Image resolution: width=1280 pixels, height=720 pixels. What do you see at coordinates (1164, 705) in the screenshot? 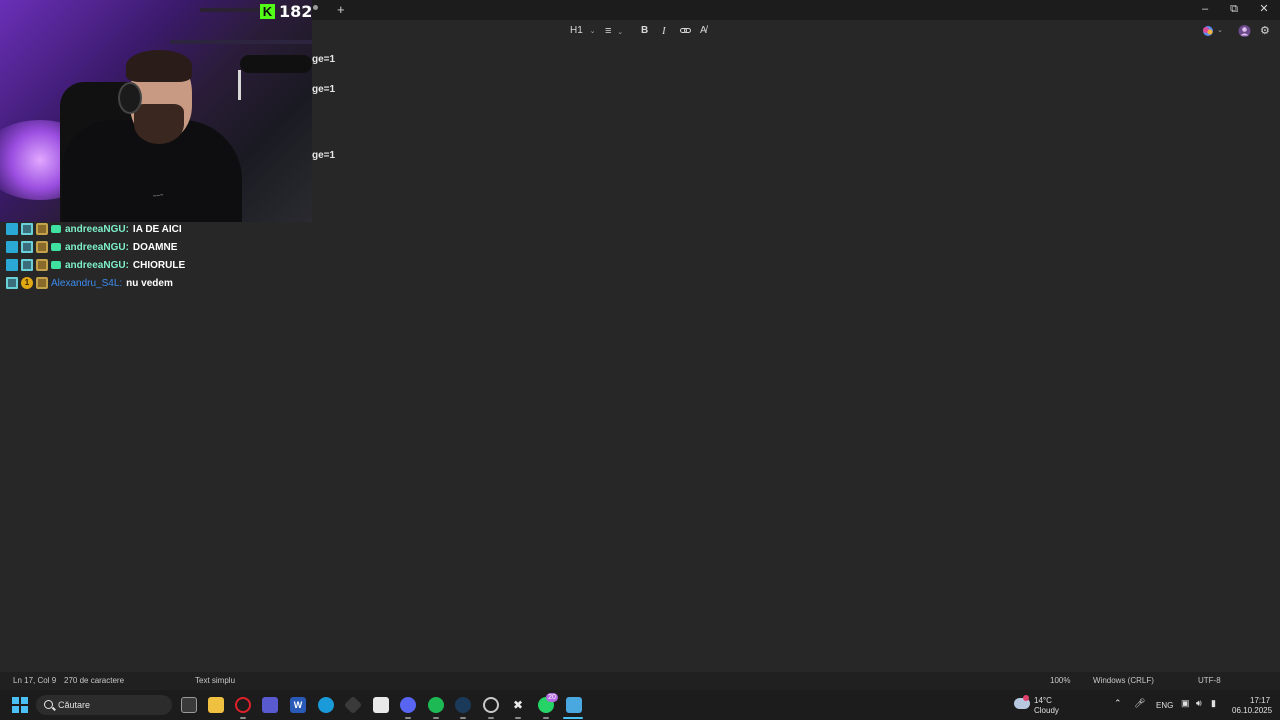
I see `language-indicator: ENG` at bounding box center [1164, 705].